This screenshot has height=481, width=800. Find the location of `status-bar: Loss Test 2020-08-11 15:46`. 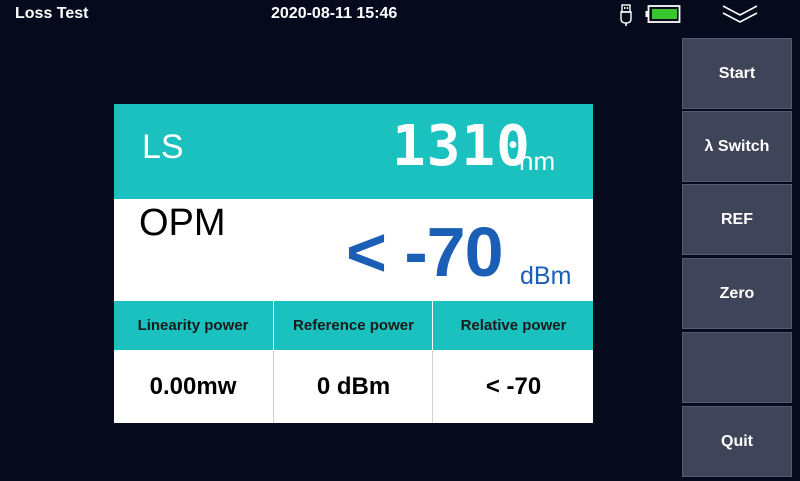

status-bar: Loss Test 2020-08-11 15:46 is located at coordinates (400, 15).